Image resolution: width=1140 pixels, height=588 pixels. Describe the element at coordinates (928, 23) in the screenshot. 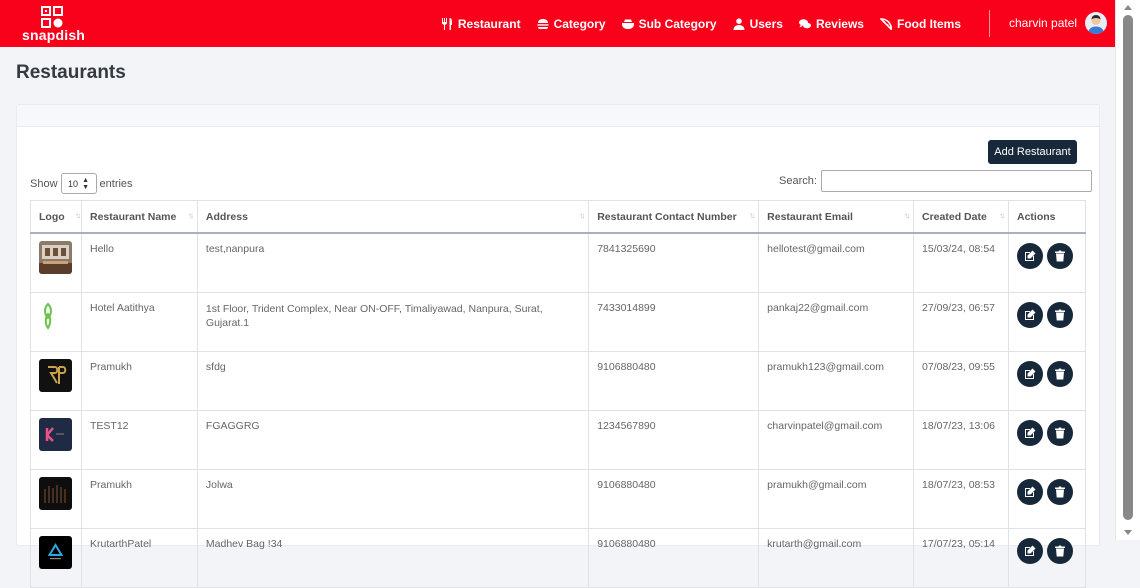

I see `nav-item-label: Food Items` at that location.